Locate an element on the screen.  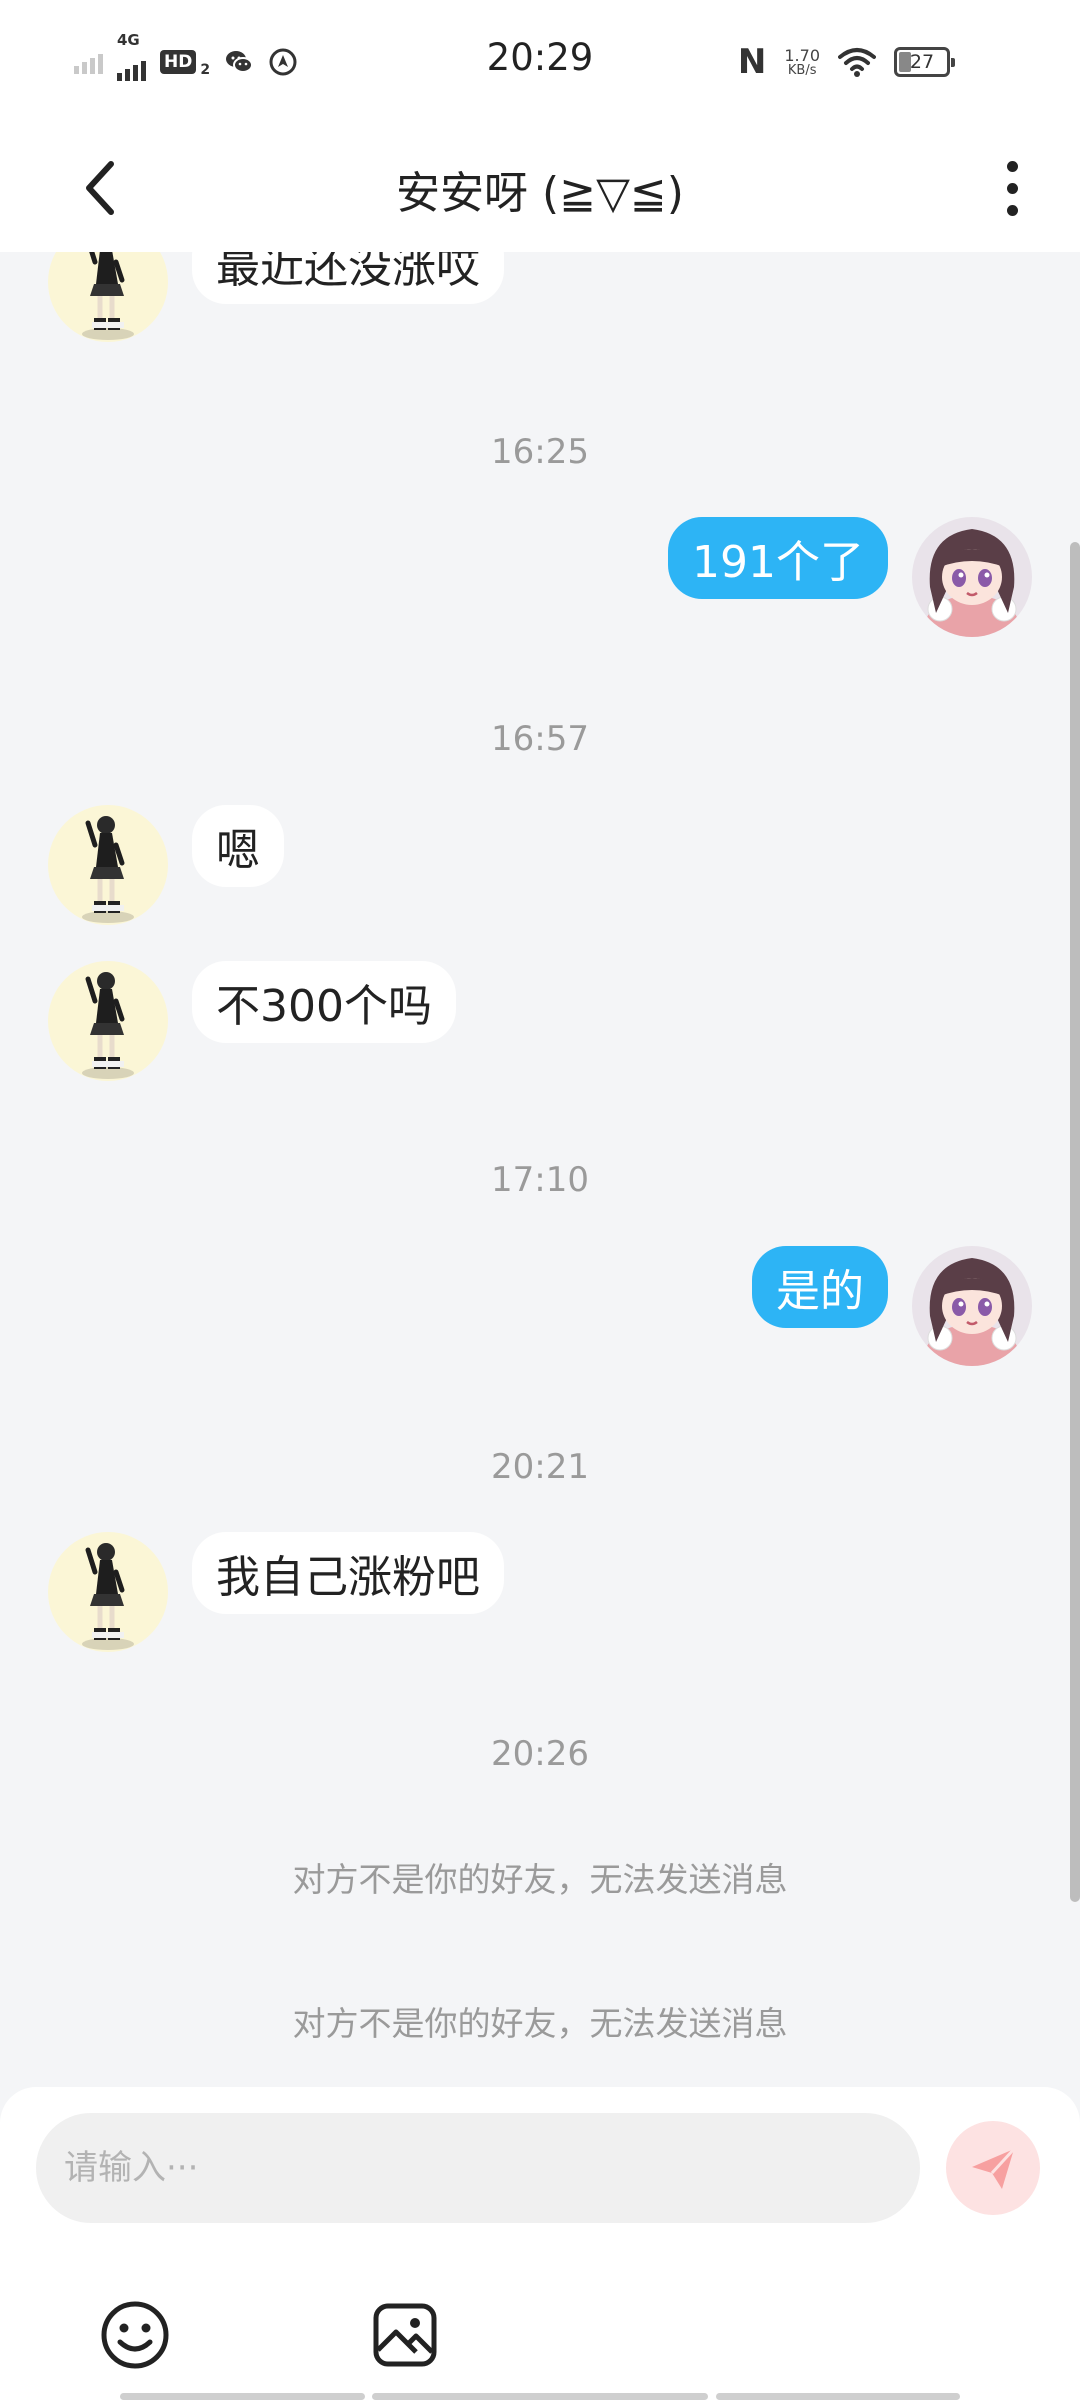
message-bubble-incoming: 嗯 is located at coordinates (238, 846).